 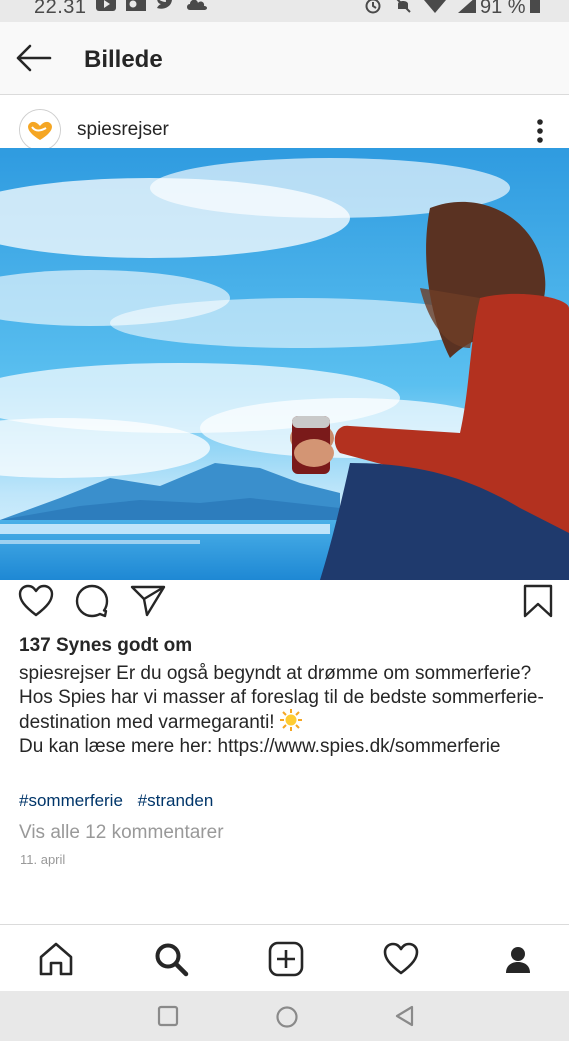 I want to click on spies-heart-logo-icon, so click(x=40, y=130).